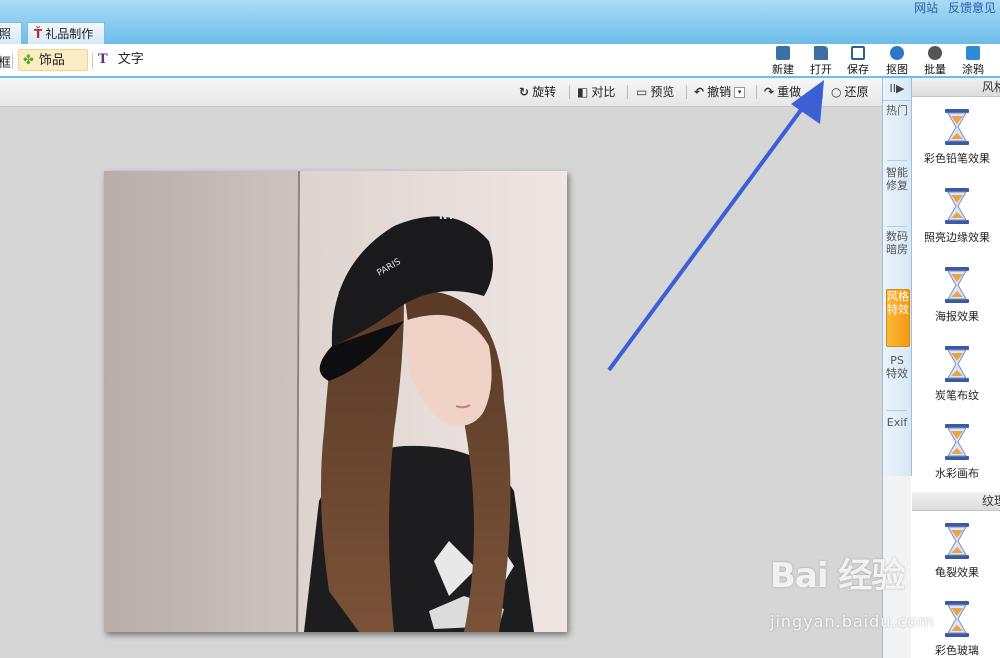 The width and height of the screenshot is (1000, 658). What do you see at coordinates (642, 92) in the screenshot?
I see `preview-icon: ▭` at bounding box center [642, 92].